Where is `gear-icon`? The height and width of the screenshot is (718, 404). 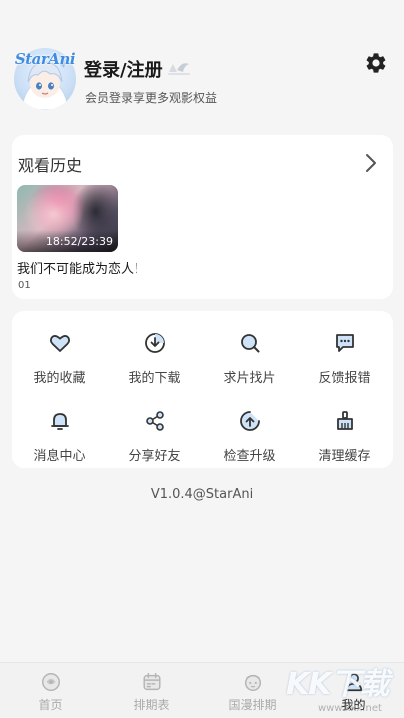 gear-icon is located at coordinates (376, 63).